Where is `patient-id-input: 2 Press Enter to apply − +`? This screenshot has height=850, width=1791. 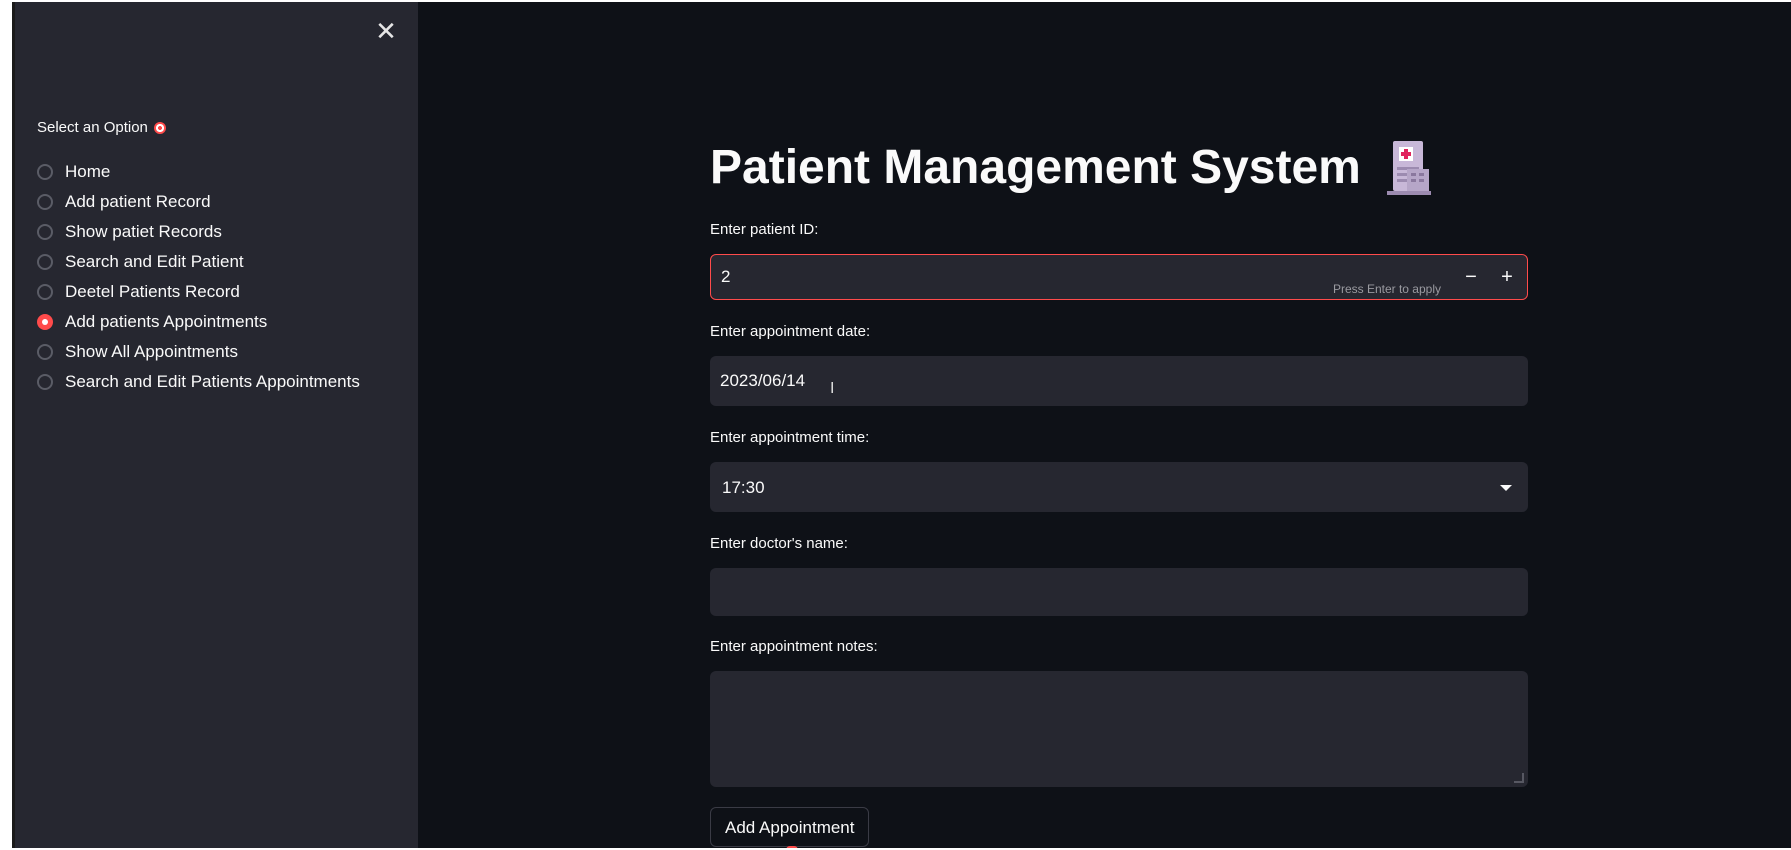 patient-id-input: 2 Press Enter to apply − + is located at coordinates (1119, 277).